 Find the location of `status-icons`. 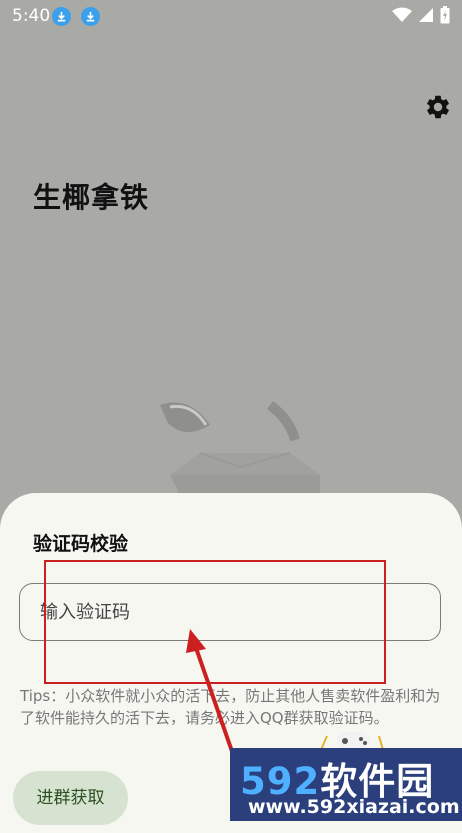

status-icons is located at coordinates (421, 15).